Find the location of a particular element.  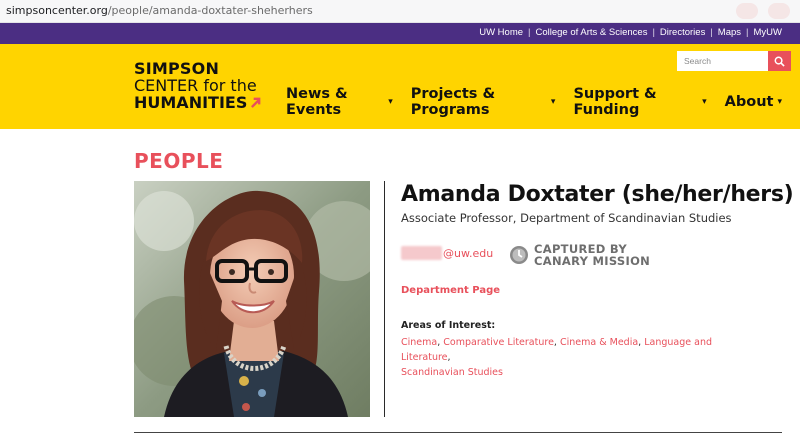

area-link: Comparative Literature is located at coordinates (498, 342).